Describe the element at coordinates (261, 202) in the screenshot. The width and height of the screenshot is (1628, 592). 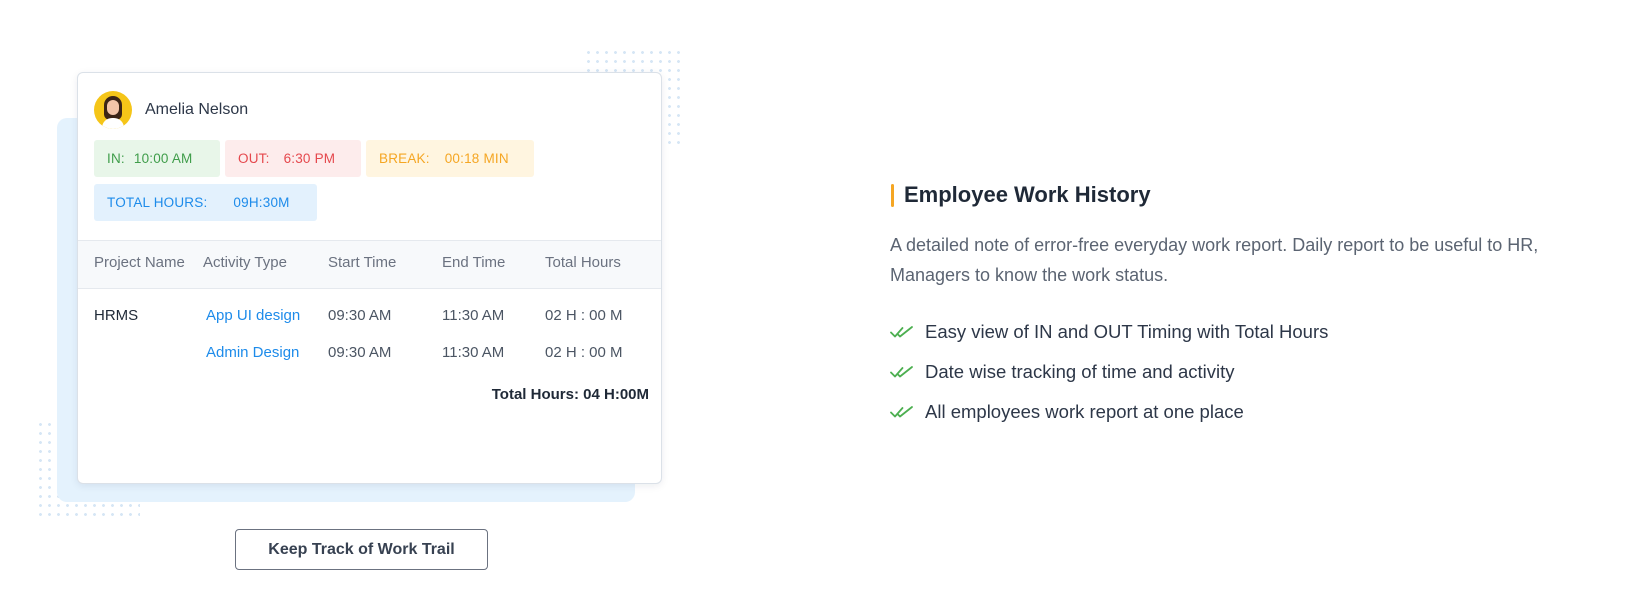
I see `total-hours-value: 09H:30M` at that location.